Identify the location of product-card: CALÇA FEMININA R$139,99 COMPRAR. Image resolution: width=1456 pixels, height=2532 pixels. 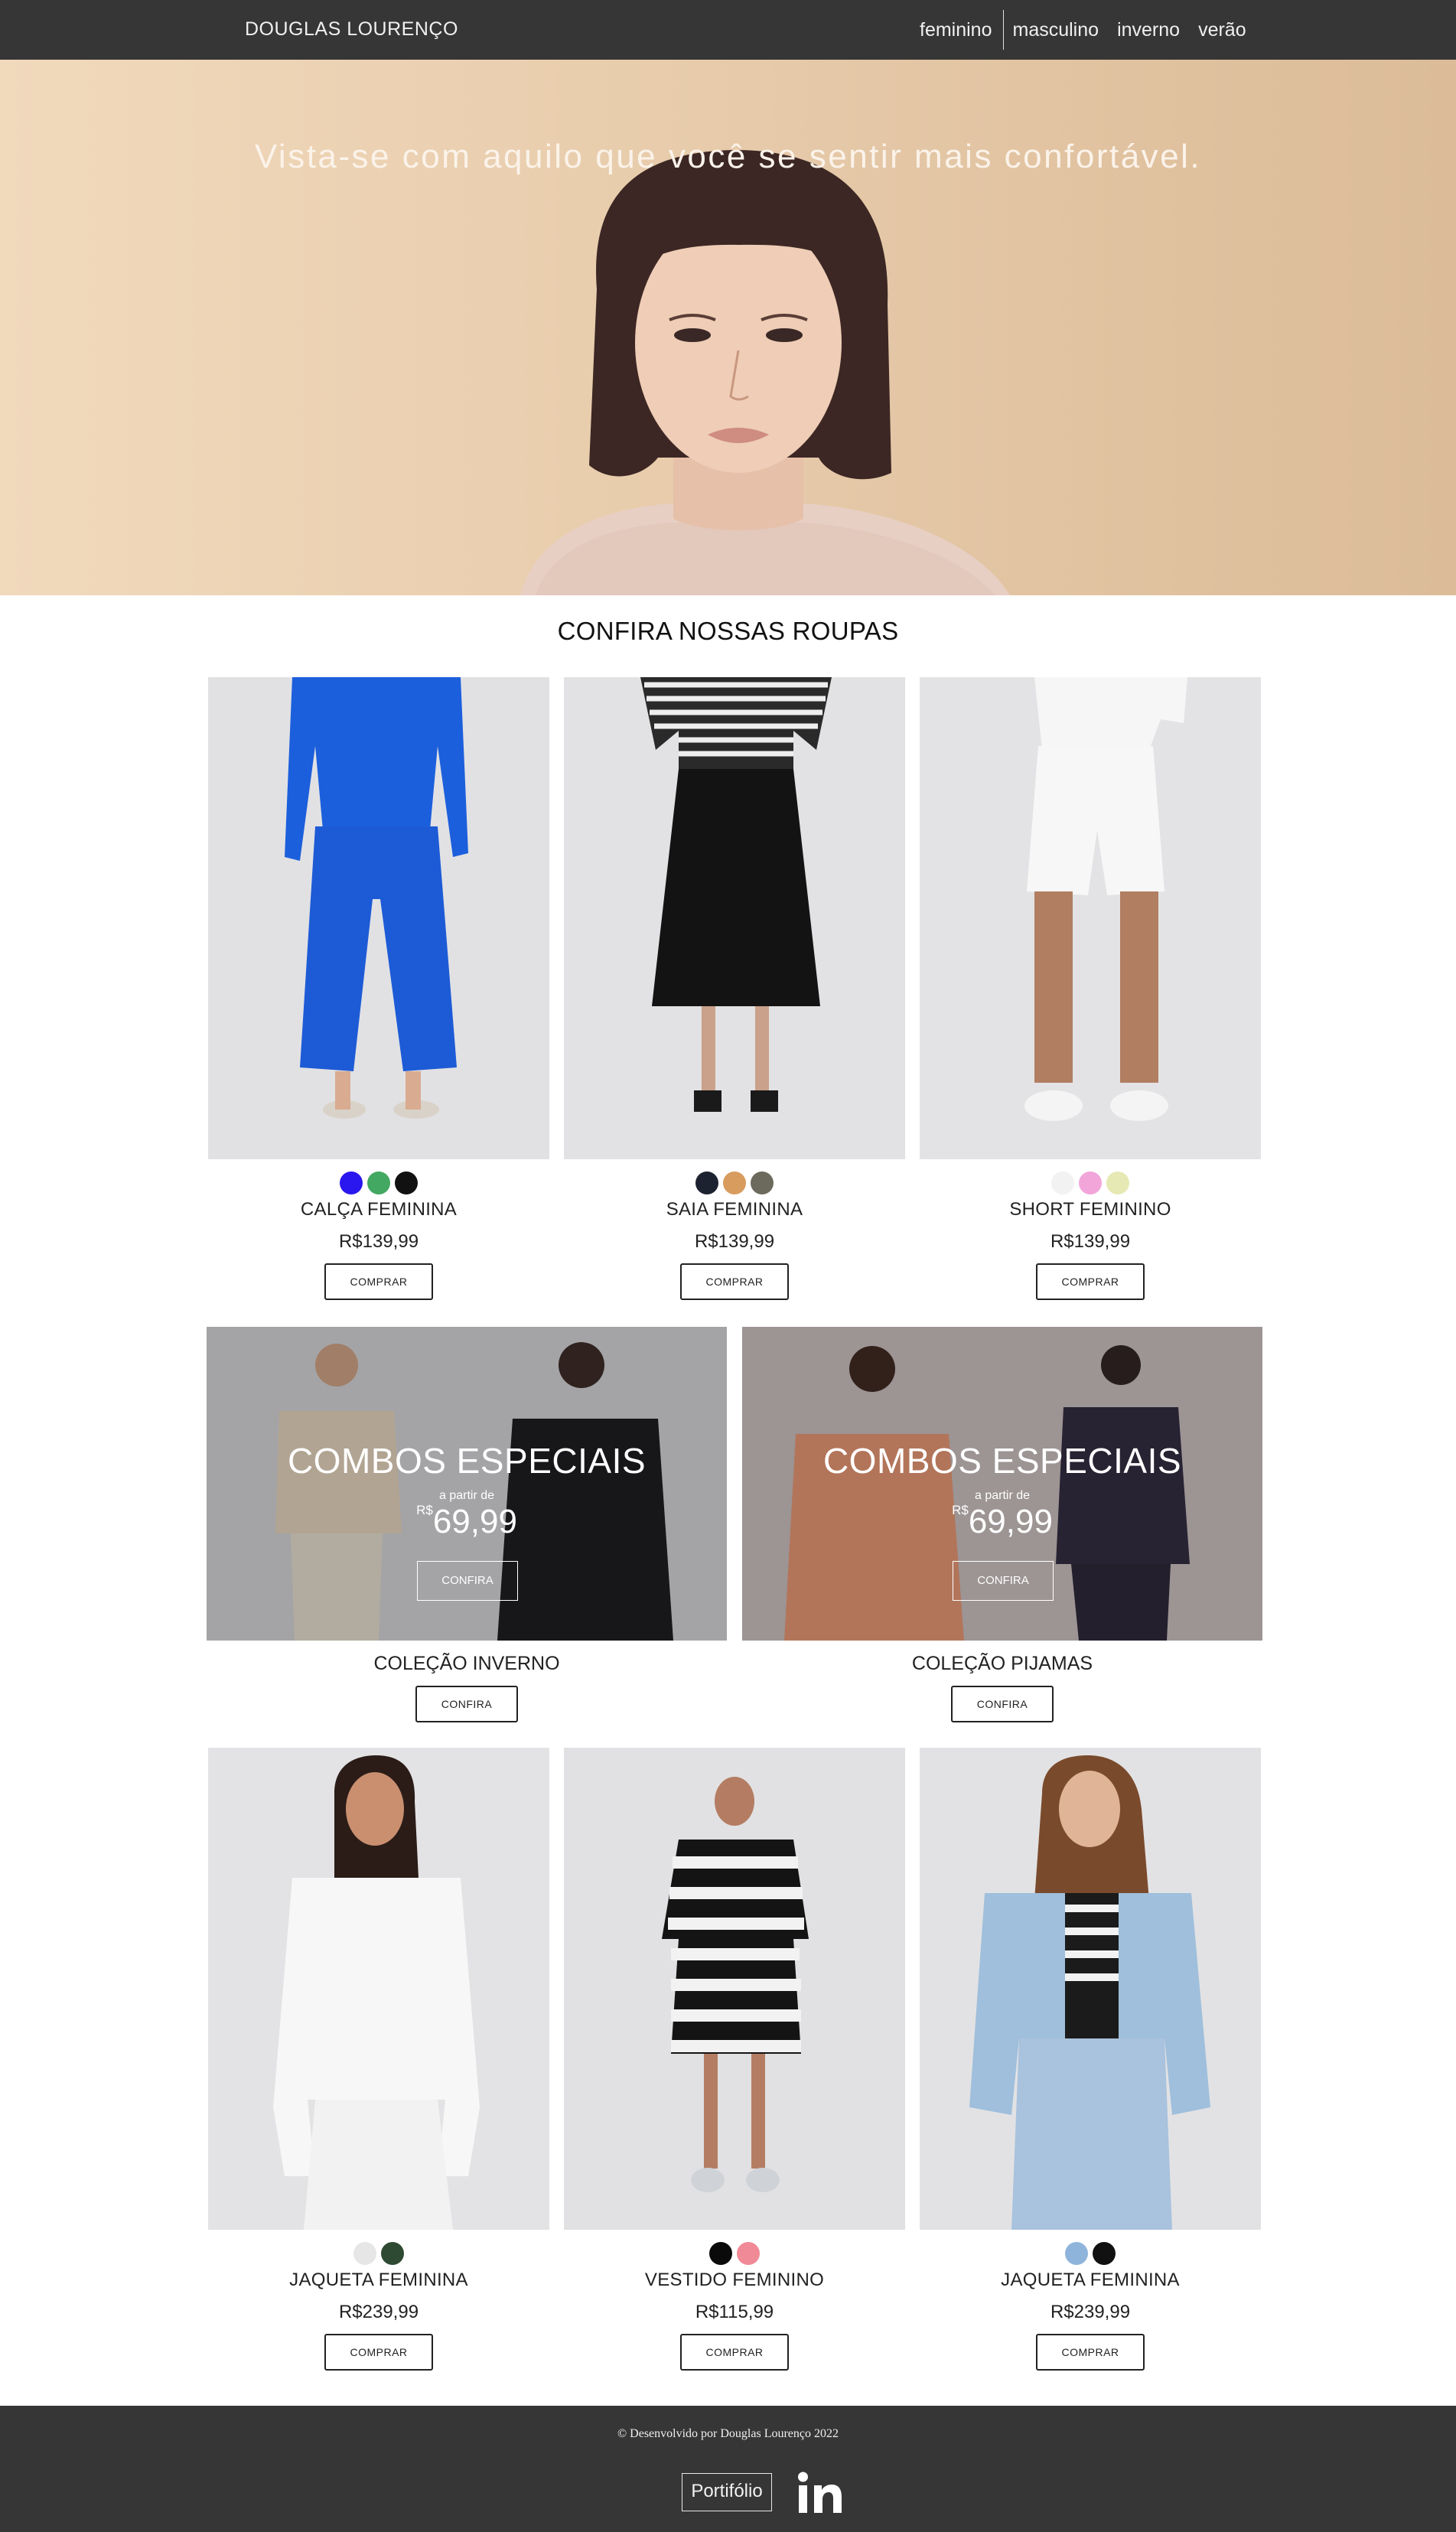
(378, 988).